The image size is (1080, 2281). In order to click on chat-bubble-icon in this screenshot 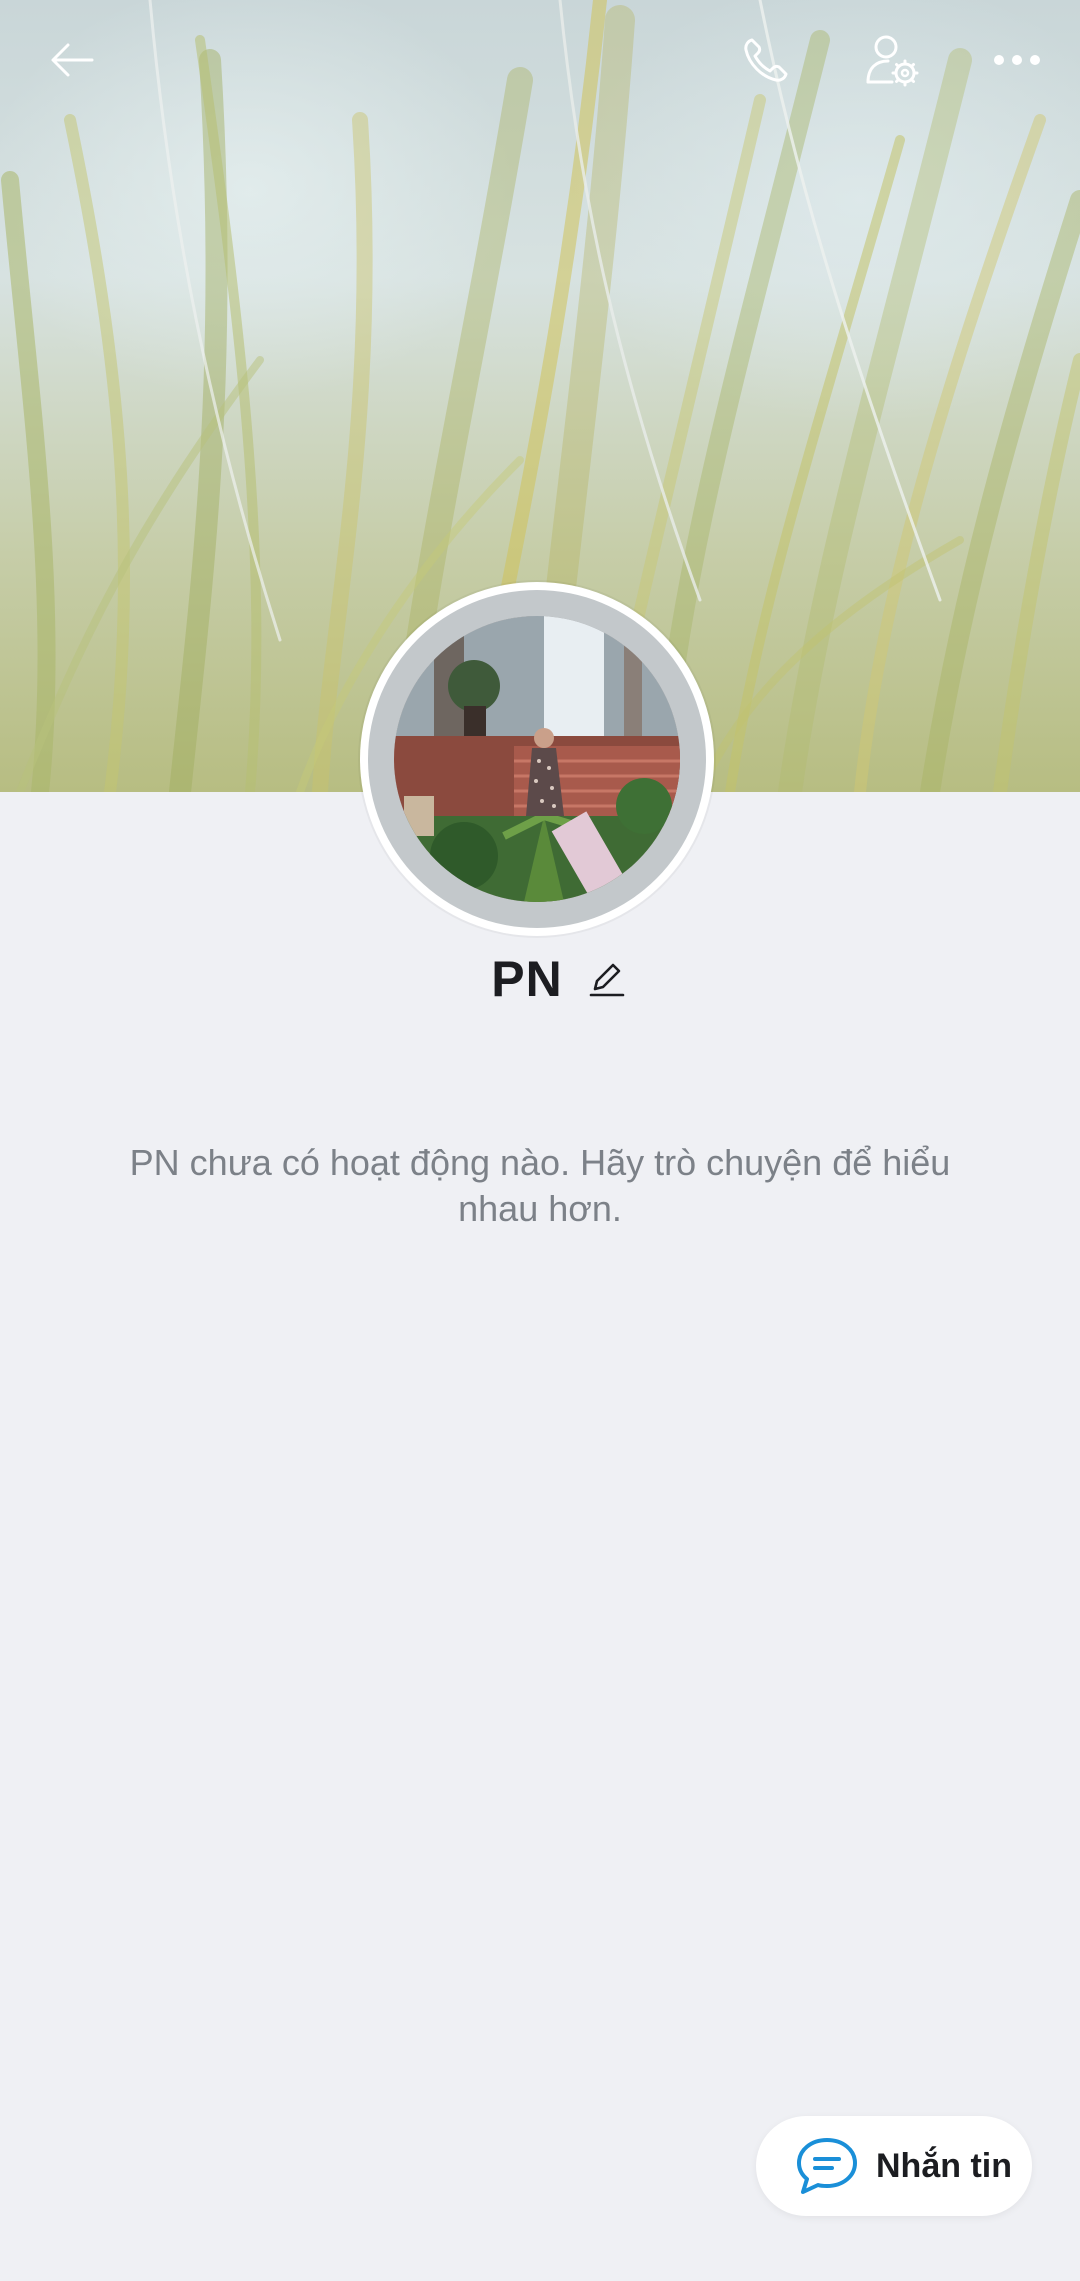, I will do `click(827, 2166)`.